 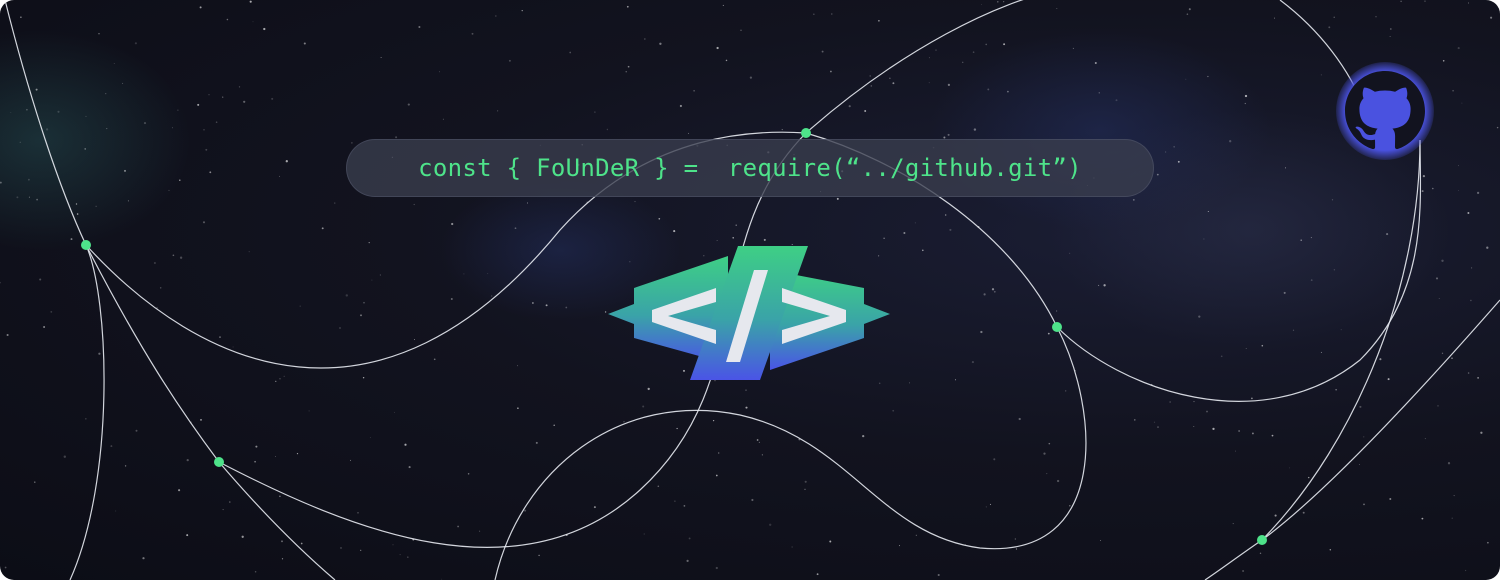 What do you see at coordinates (1057, 327) in the screenshot?
I see `network-node` at bounding box center [1057, 327].